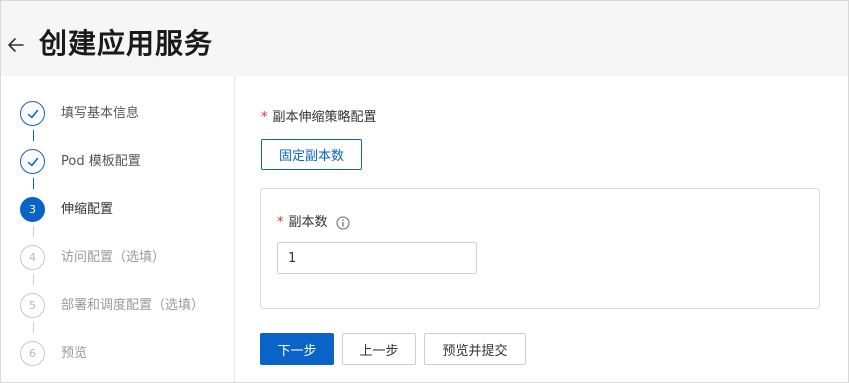 The height and width of the screenshot is (383, 849). I want to click on step-label: 填写基本信息, so click(100, 113).